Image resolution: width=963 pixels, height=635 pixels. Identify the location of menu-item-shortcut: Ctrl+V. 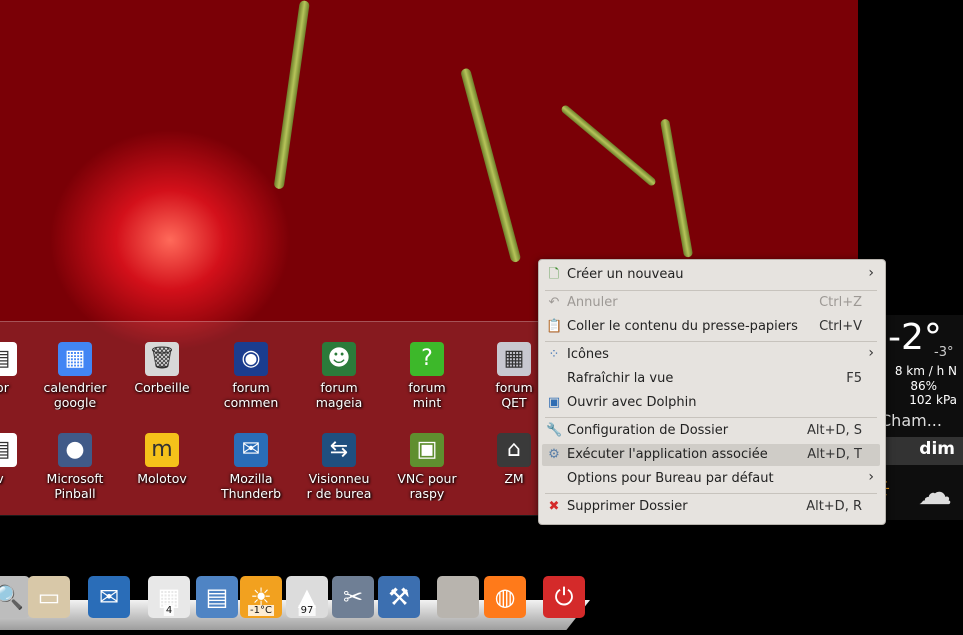
(840, 326).